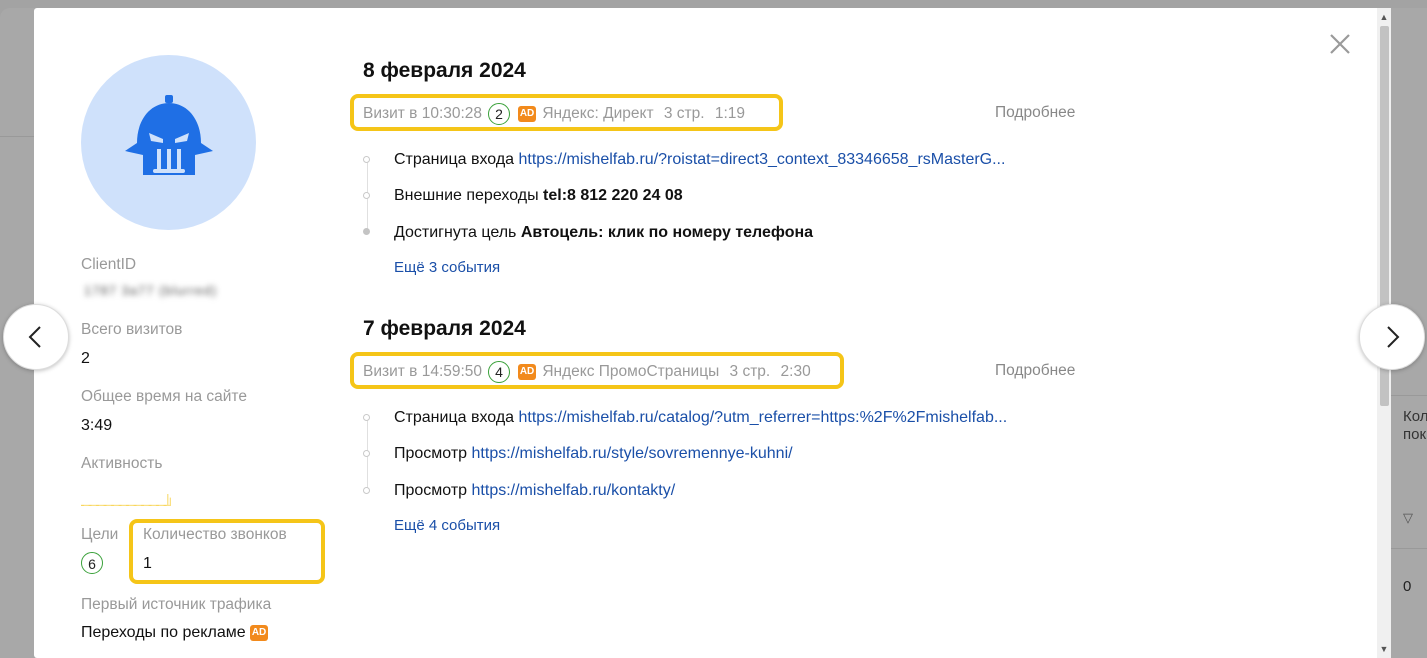 This screenshot has height=658, width=1427. I want to click on more-events-link: Ещё 4 события, so click(447, 525).